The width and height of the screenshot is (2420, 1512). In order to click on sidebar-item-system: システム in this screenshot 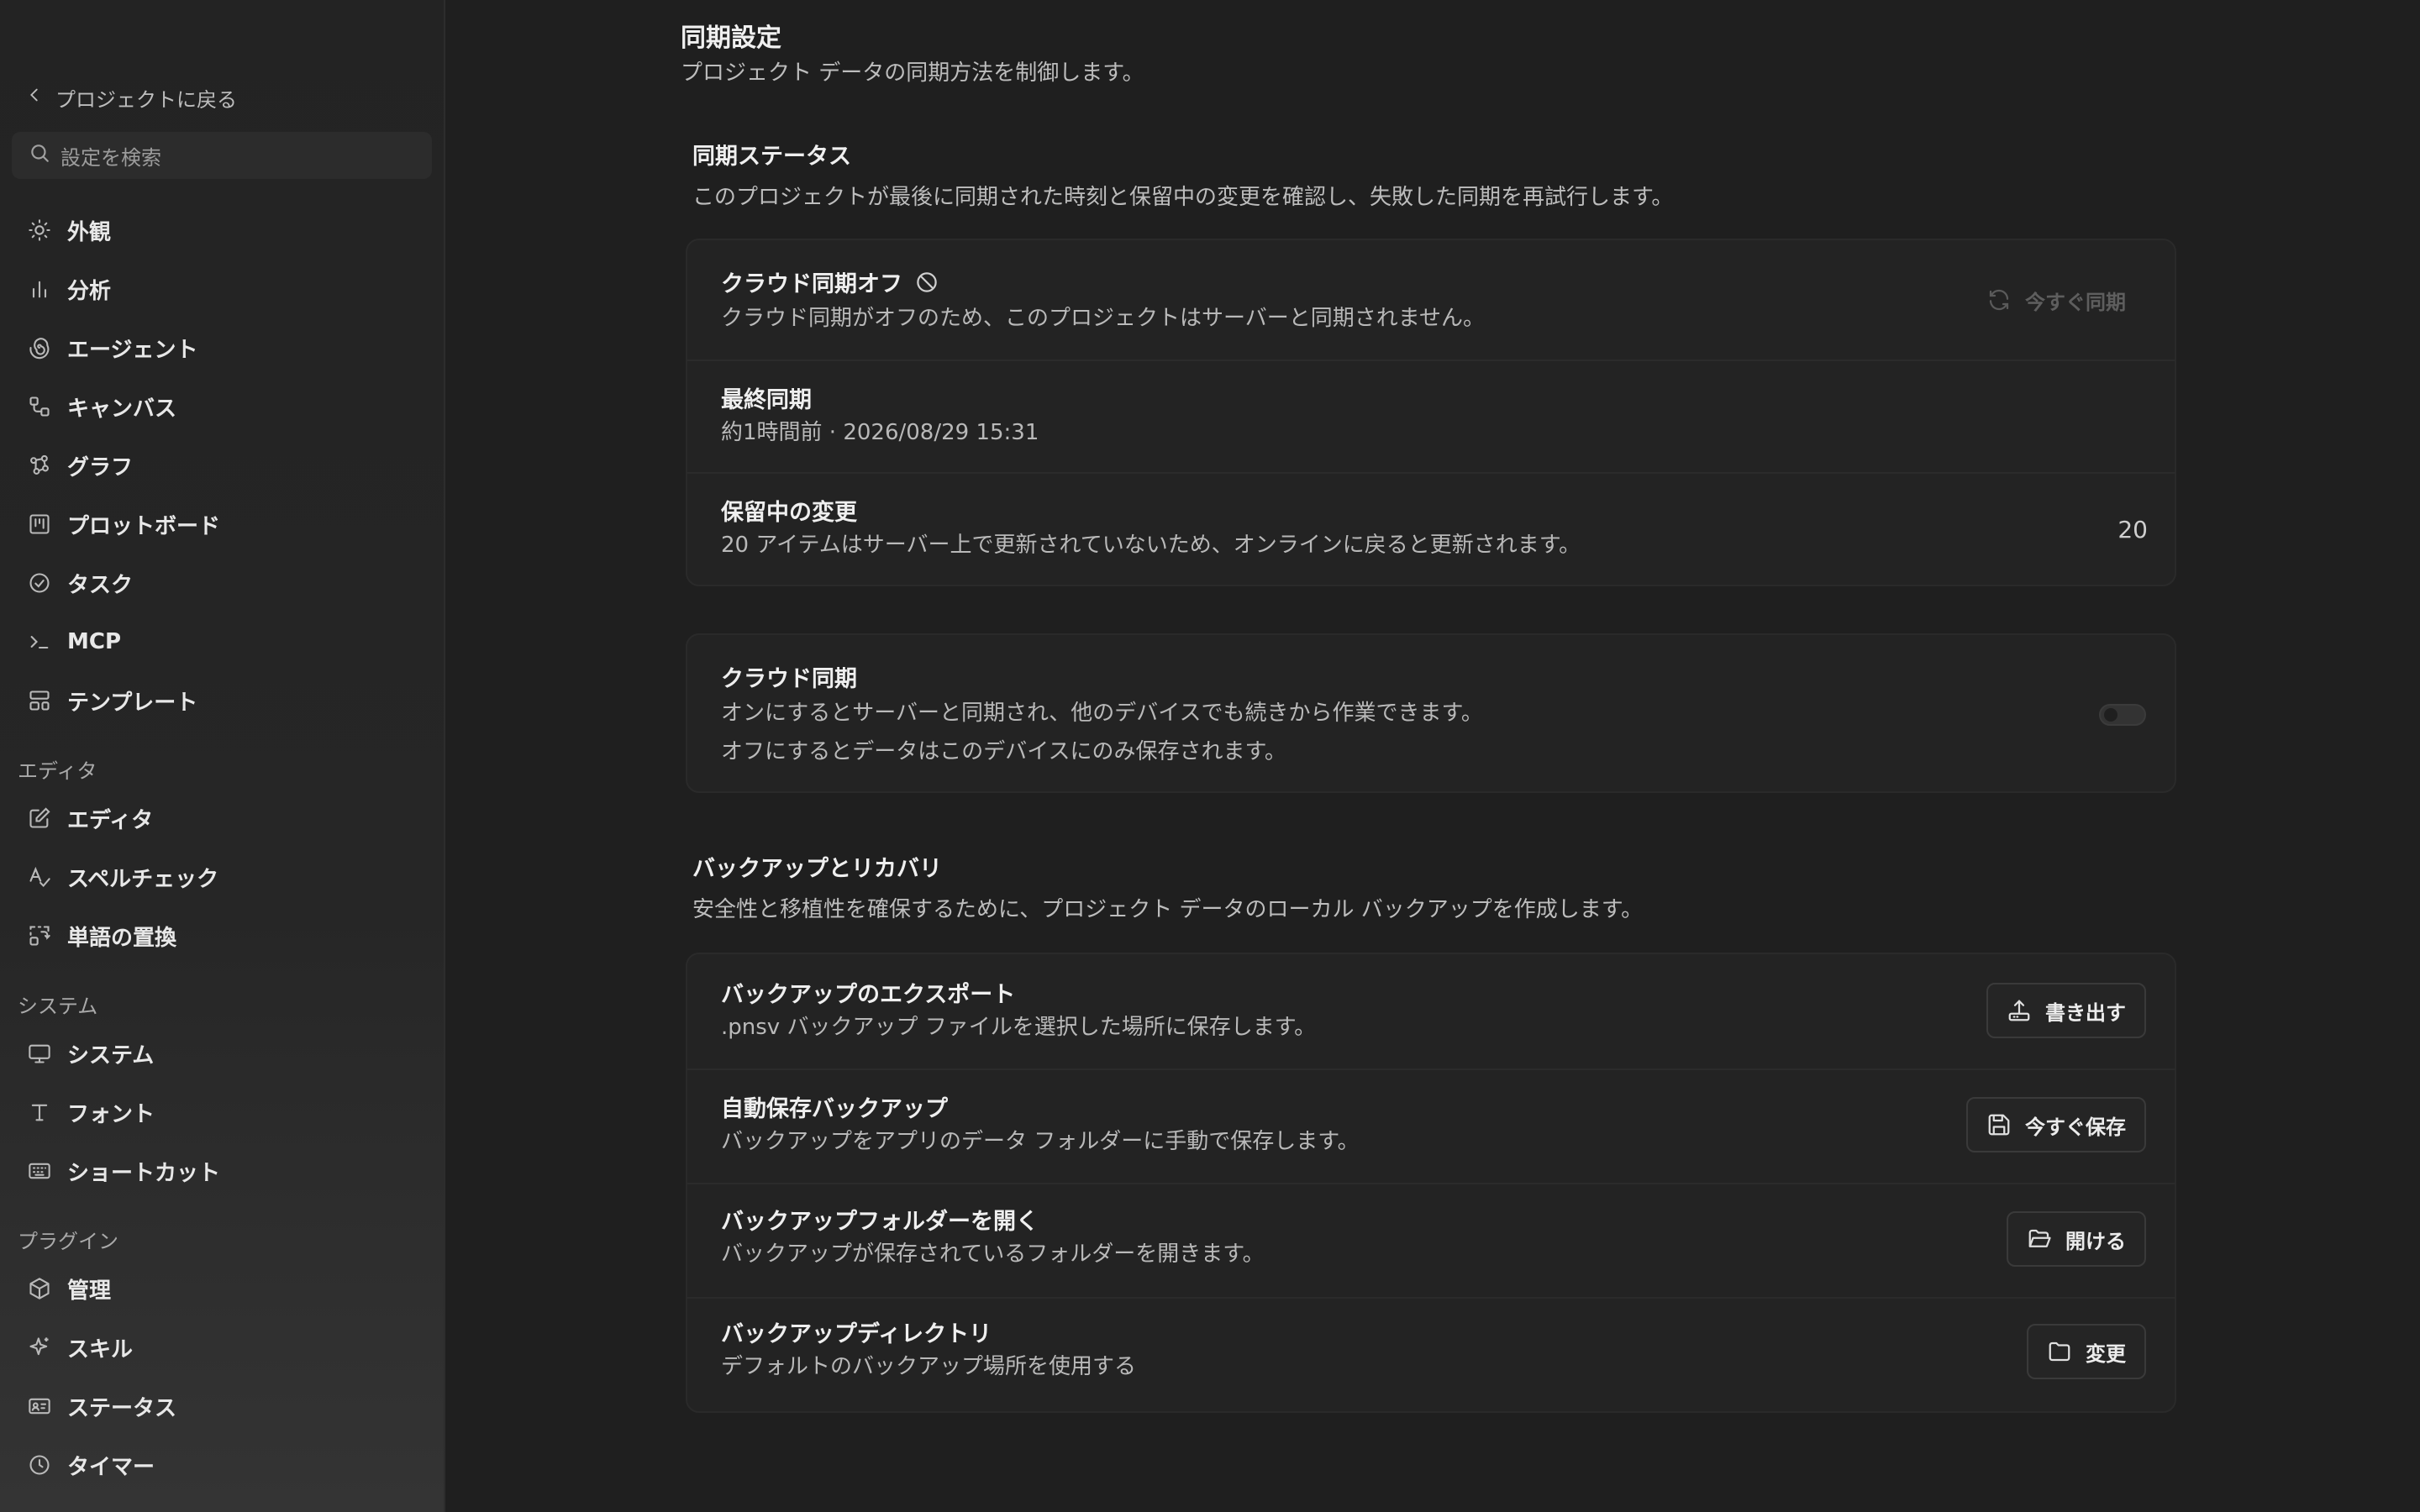, I will do `click(222, 1053)`.